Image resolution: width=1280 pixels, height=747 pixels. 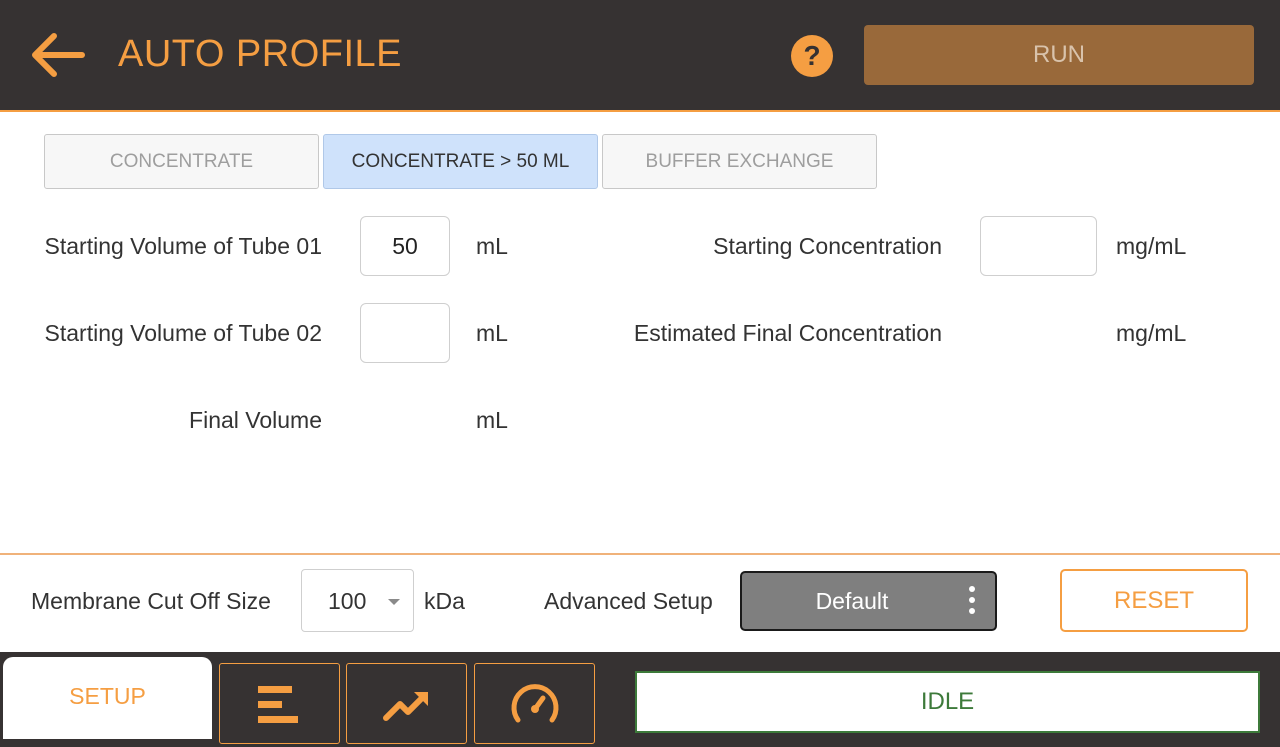 I want to click on starting-concentration-label: Starting Concentration, so click(x=827, y=246).